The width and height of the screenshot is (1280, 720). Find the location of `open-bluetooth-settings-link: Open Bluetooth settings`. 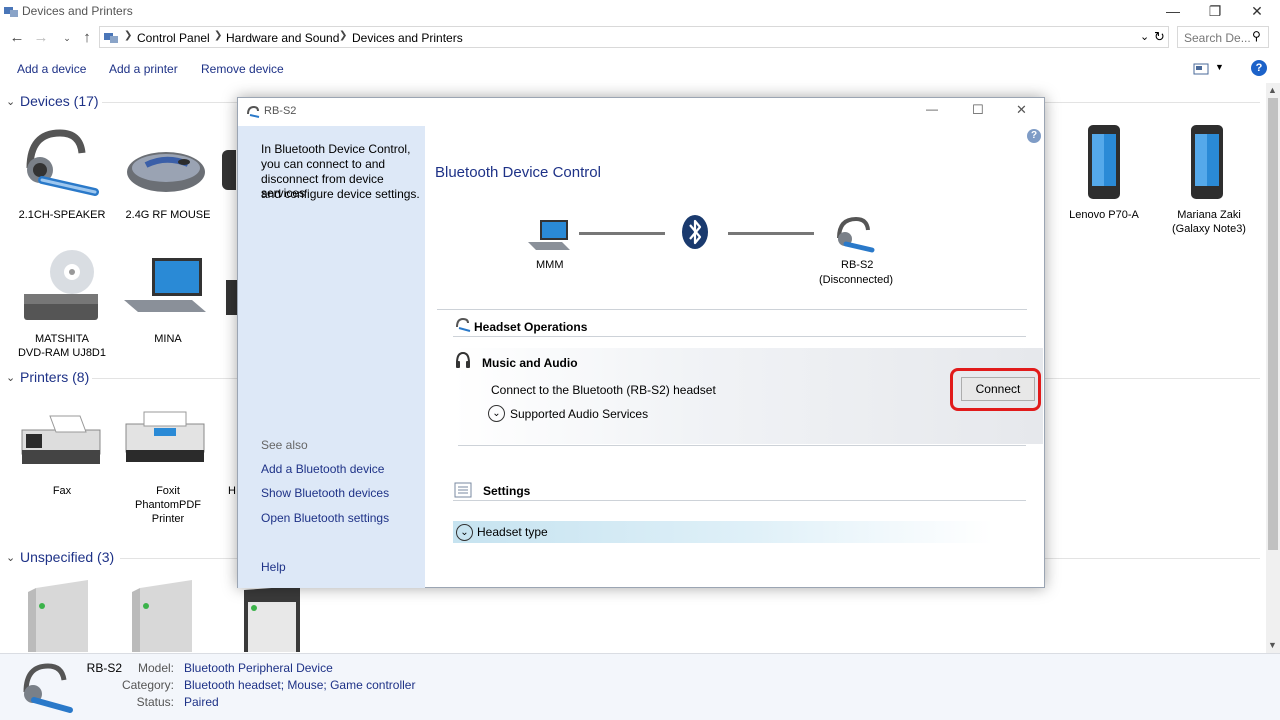

open-bluetooth-settings-link: Open Bluetooth settings is located at coordinates (325, 518).